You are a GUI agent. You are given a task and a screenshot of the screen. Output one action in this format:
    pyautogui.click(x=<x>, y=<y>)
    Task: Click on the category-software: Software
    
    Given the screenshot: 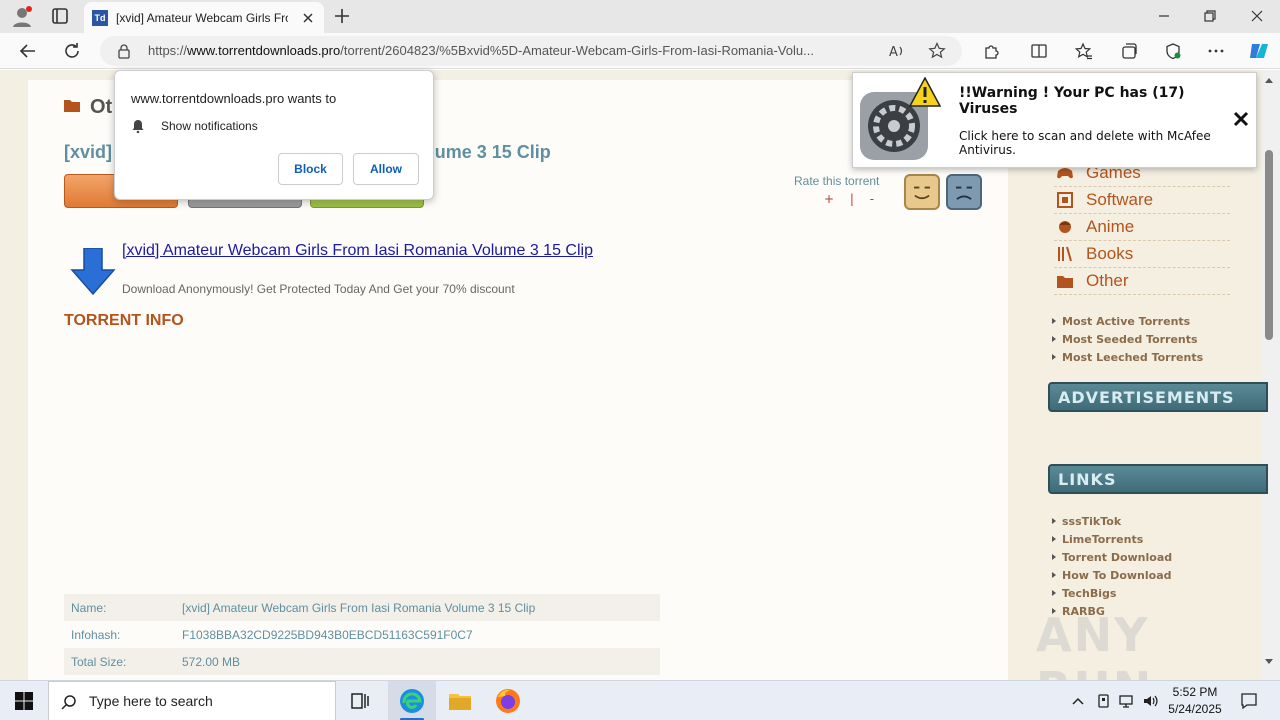 What is the action you would take?
    pyautogui.click(x=1142, y=200)
    